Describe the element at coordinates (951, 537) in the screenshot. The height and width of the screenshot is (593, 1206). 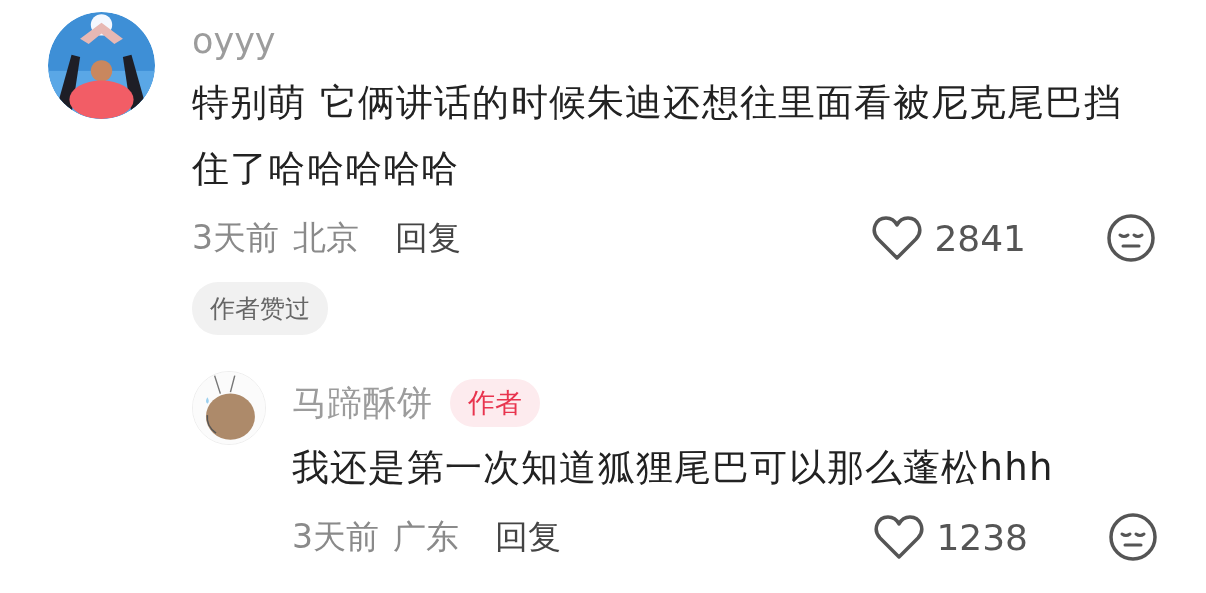
I see `like-button: 1238` at that location.